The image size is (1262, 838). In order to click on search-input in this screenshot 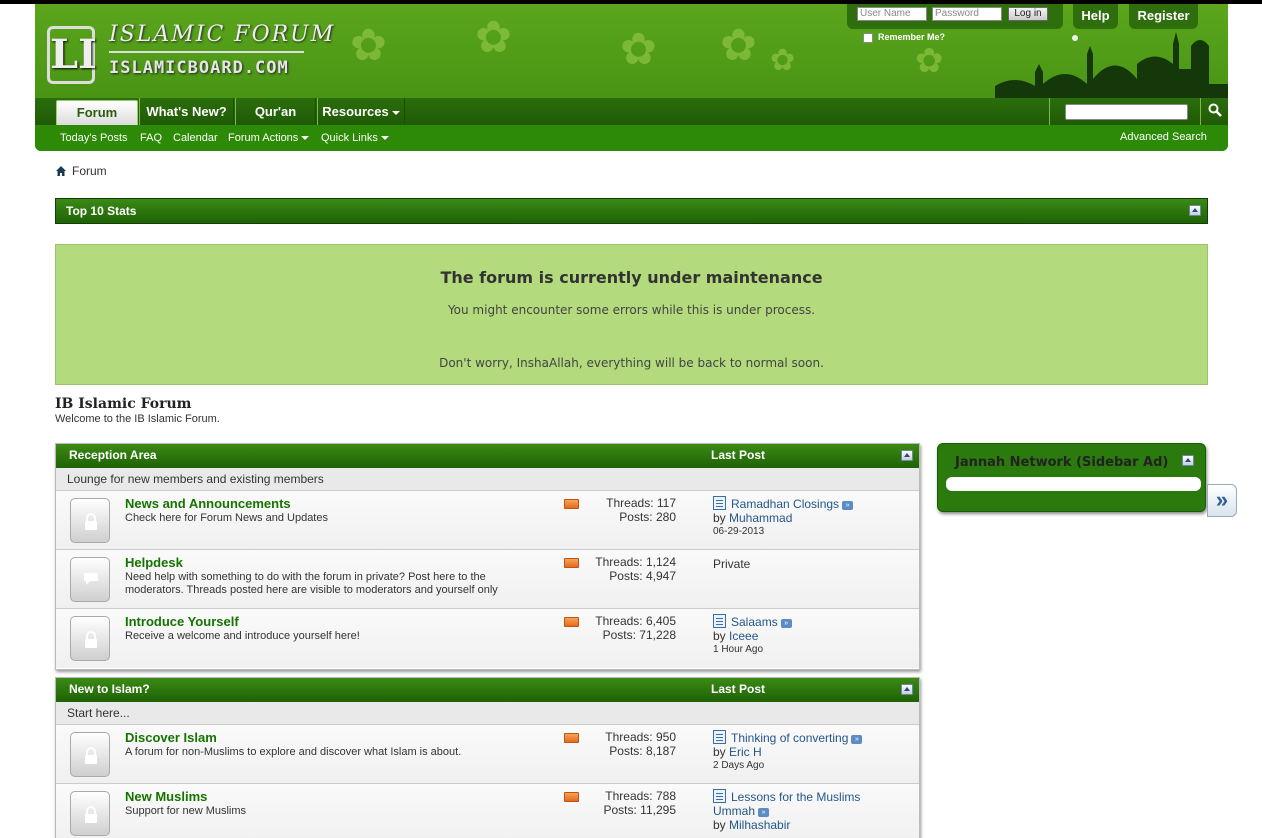, I will do `click(1126, 112)`.